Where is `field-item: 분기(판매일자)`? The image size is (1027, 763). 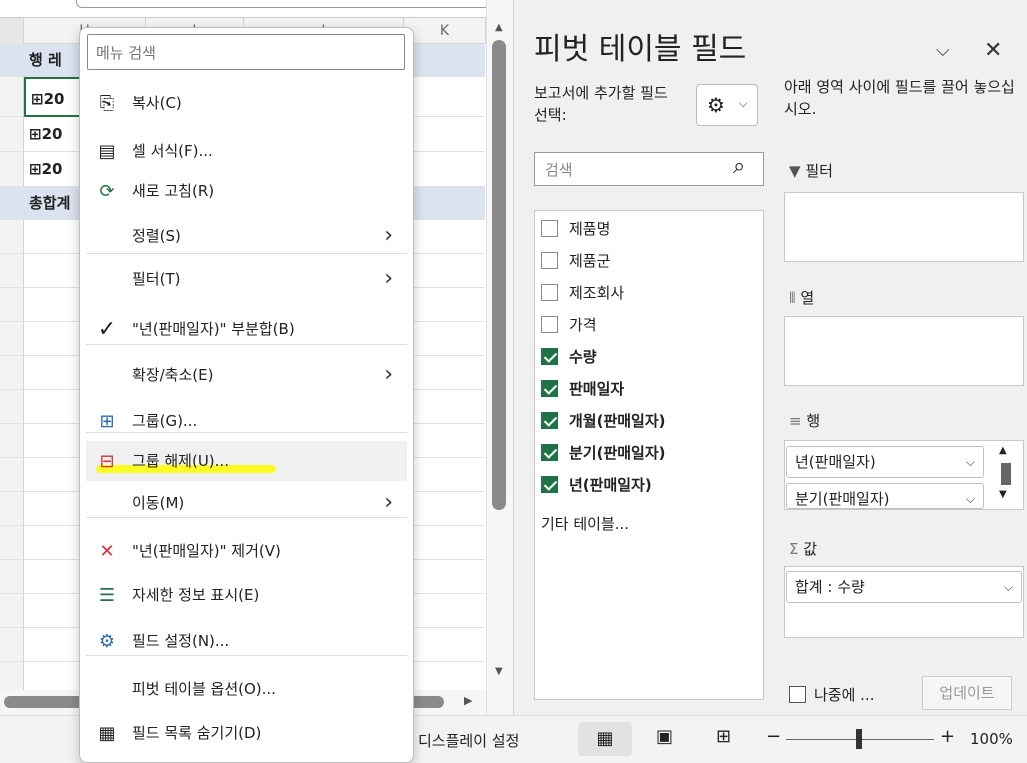 field-item: 분기(판매일자) is located at coordinates (645, 453).